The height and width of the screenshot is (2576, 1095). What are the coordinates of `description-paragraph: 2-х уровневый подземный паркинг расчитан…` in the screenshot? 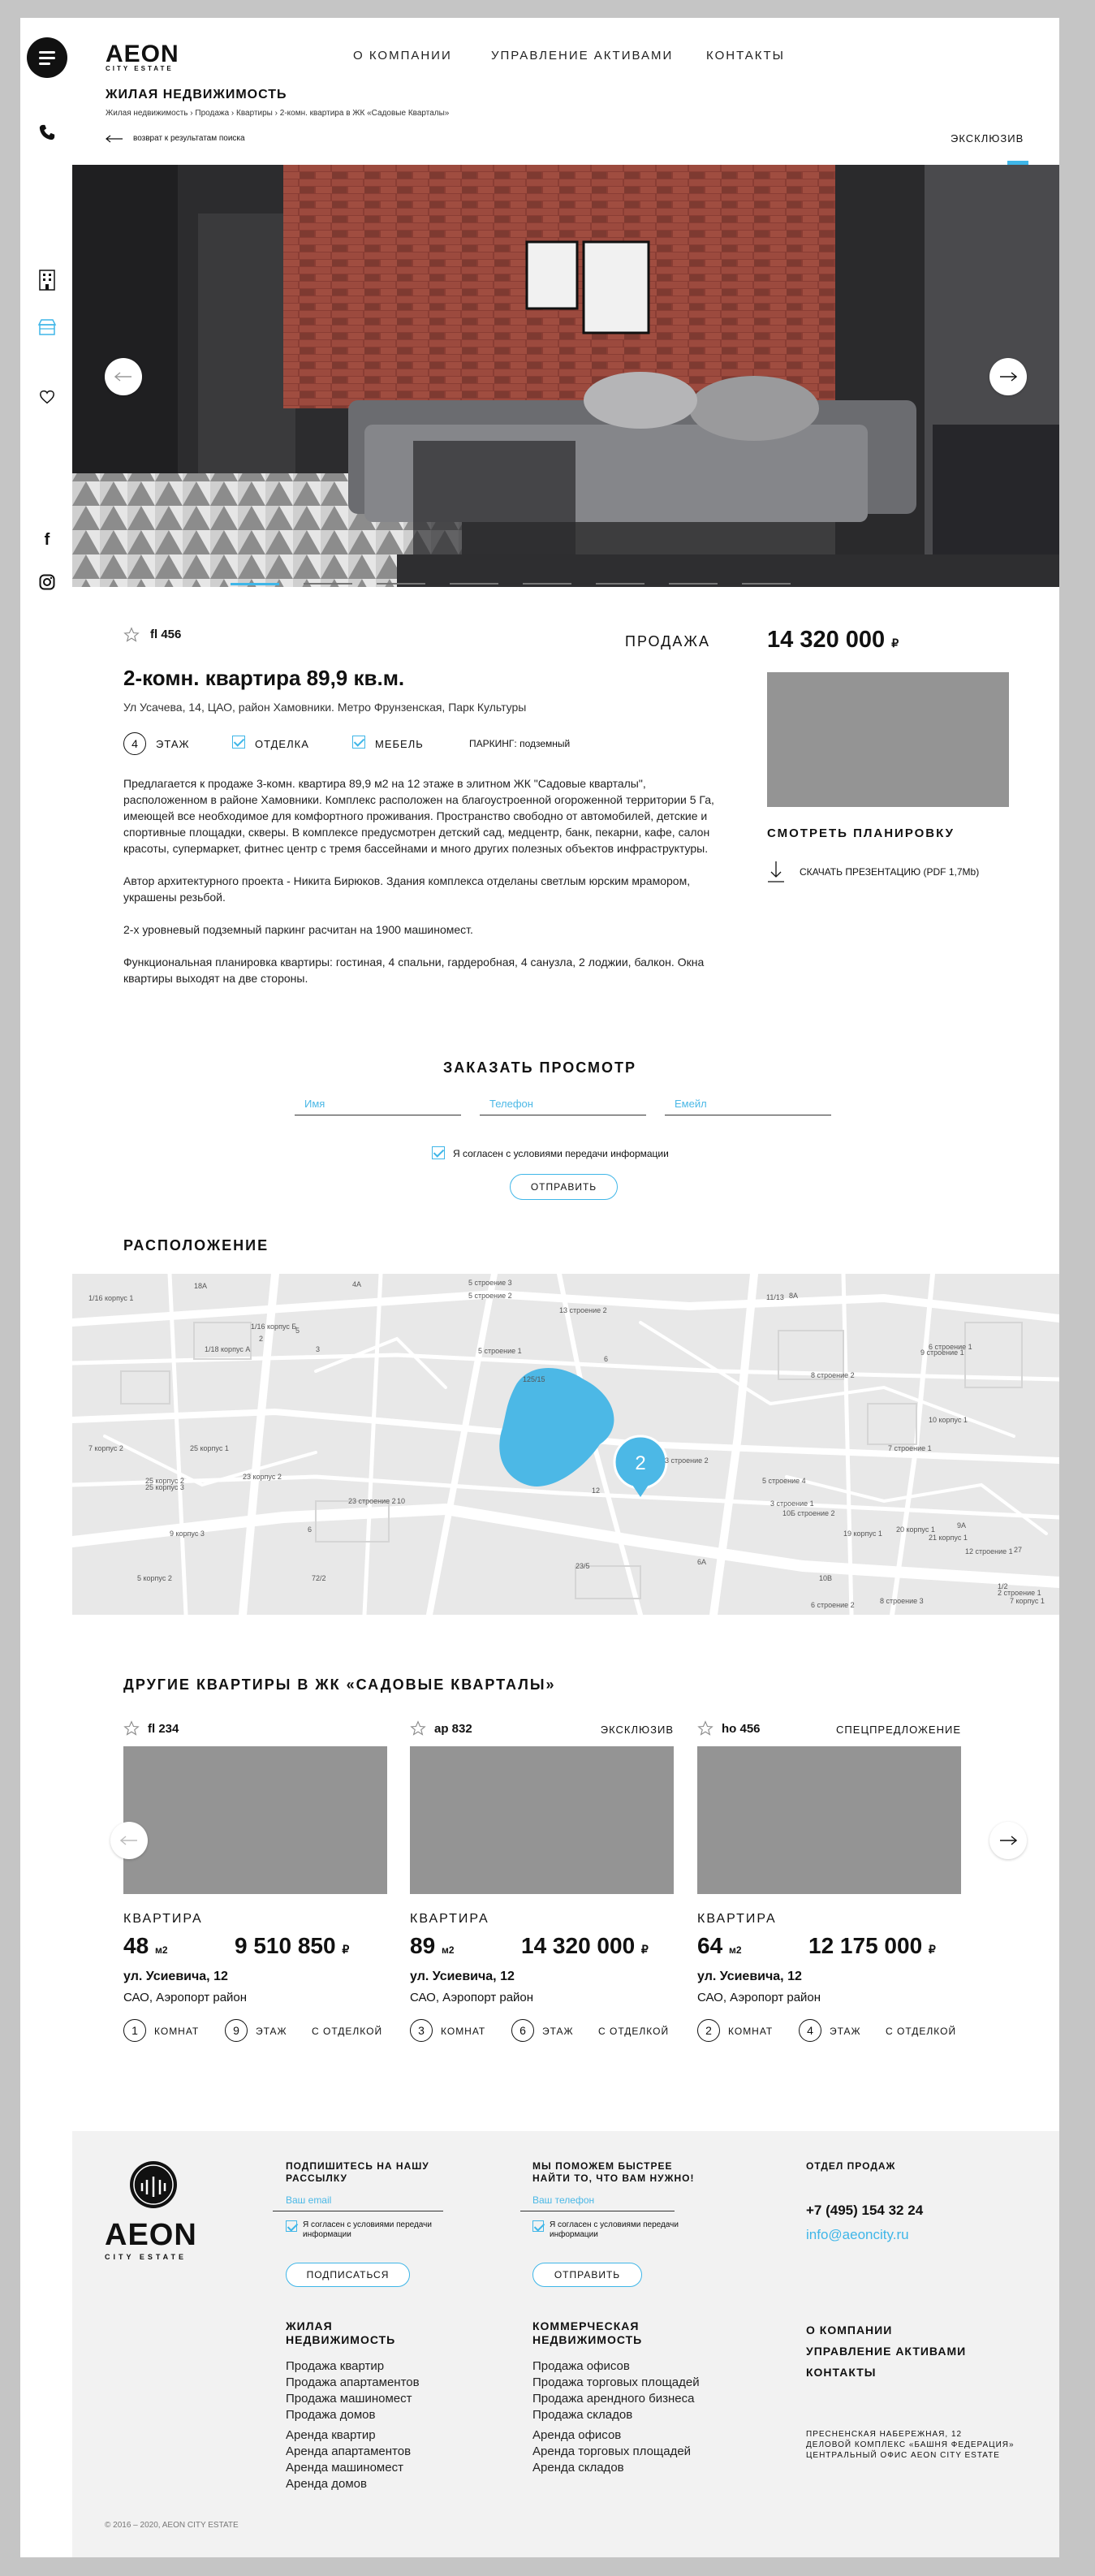 It's located at (298, 929).